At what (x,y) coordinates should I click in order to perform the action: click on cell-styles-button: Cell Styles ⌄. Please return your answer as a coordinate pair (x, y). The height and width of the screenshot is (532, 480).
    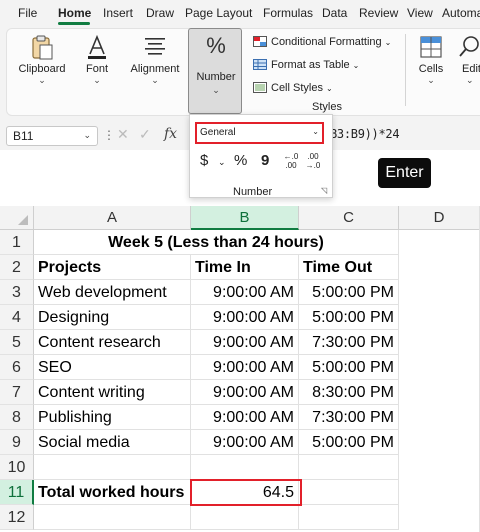
    Looking at the image, I should click on (293, 88).